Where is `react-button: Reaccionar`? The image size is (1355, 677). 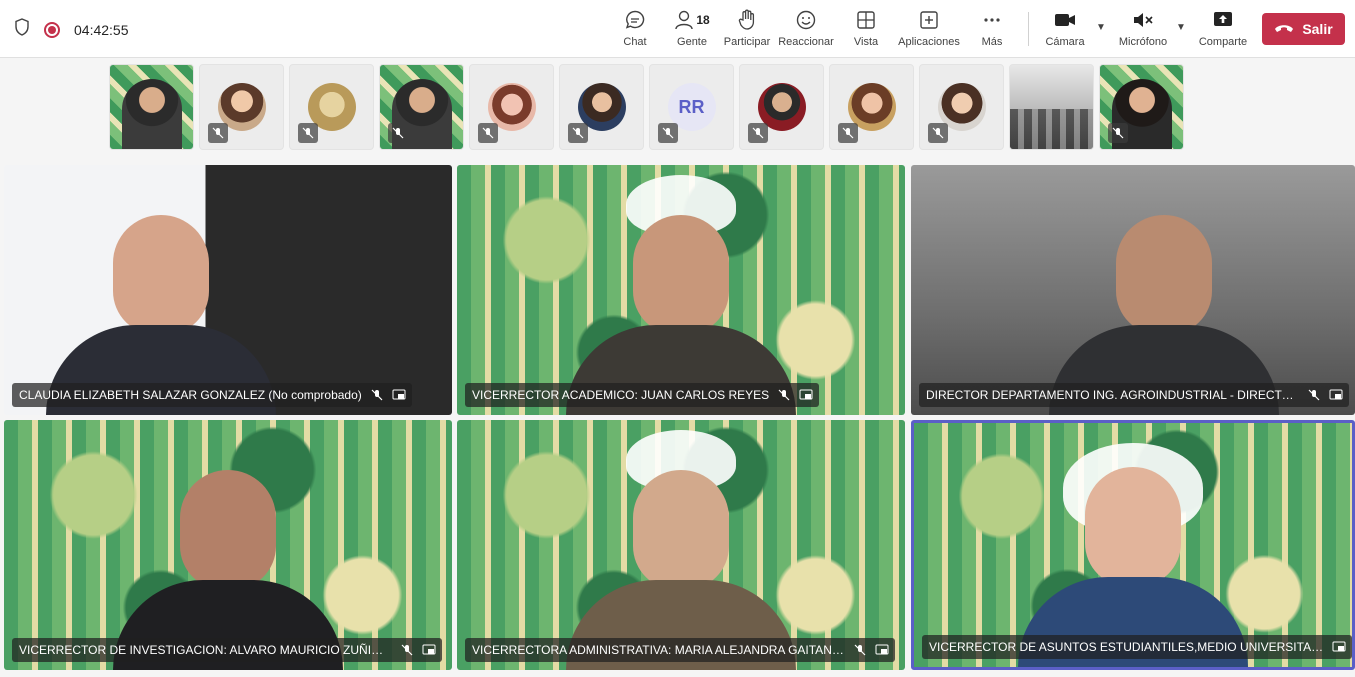 react-button: Reaccionar is located at coordinates (806, 30).